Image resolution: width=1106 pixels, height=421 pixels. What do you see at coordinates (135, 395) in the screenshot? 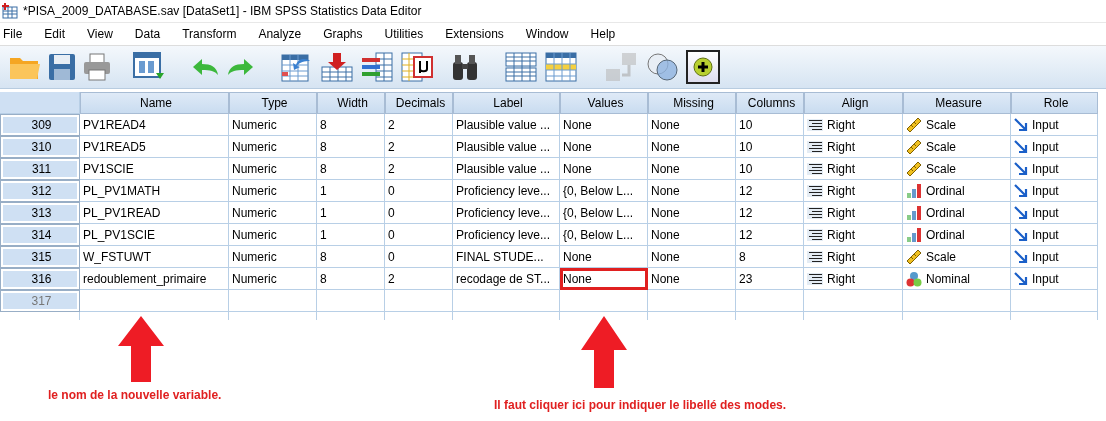
I see `annotation-text: le nom de la nouvelle variable.` at bounding box center [135, 395].